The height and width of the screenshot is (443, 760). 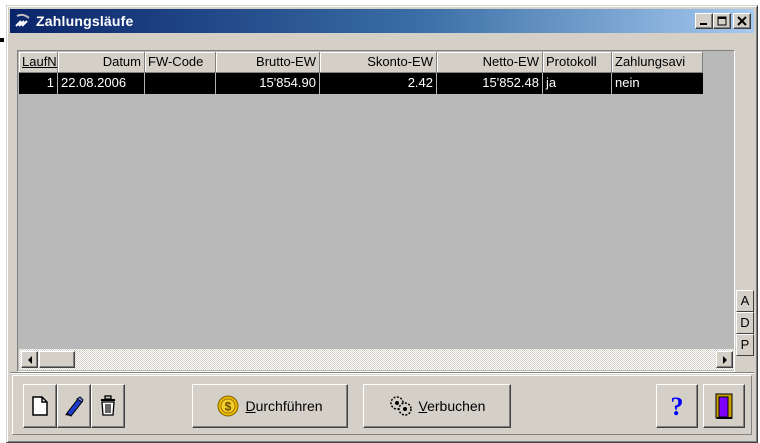 I want to click on column-header-skonto-ew: Skonto-EW, so click(x=378, y=62).